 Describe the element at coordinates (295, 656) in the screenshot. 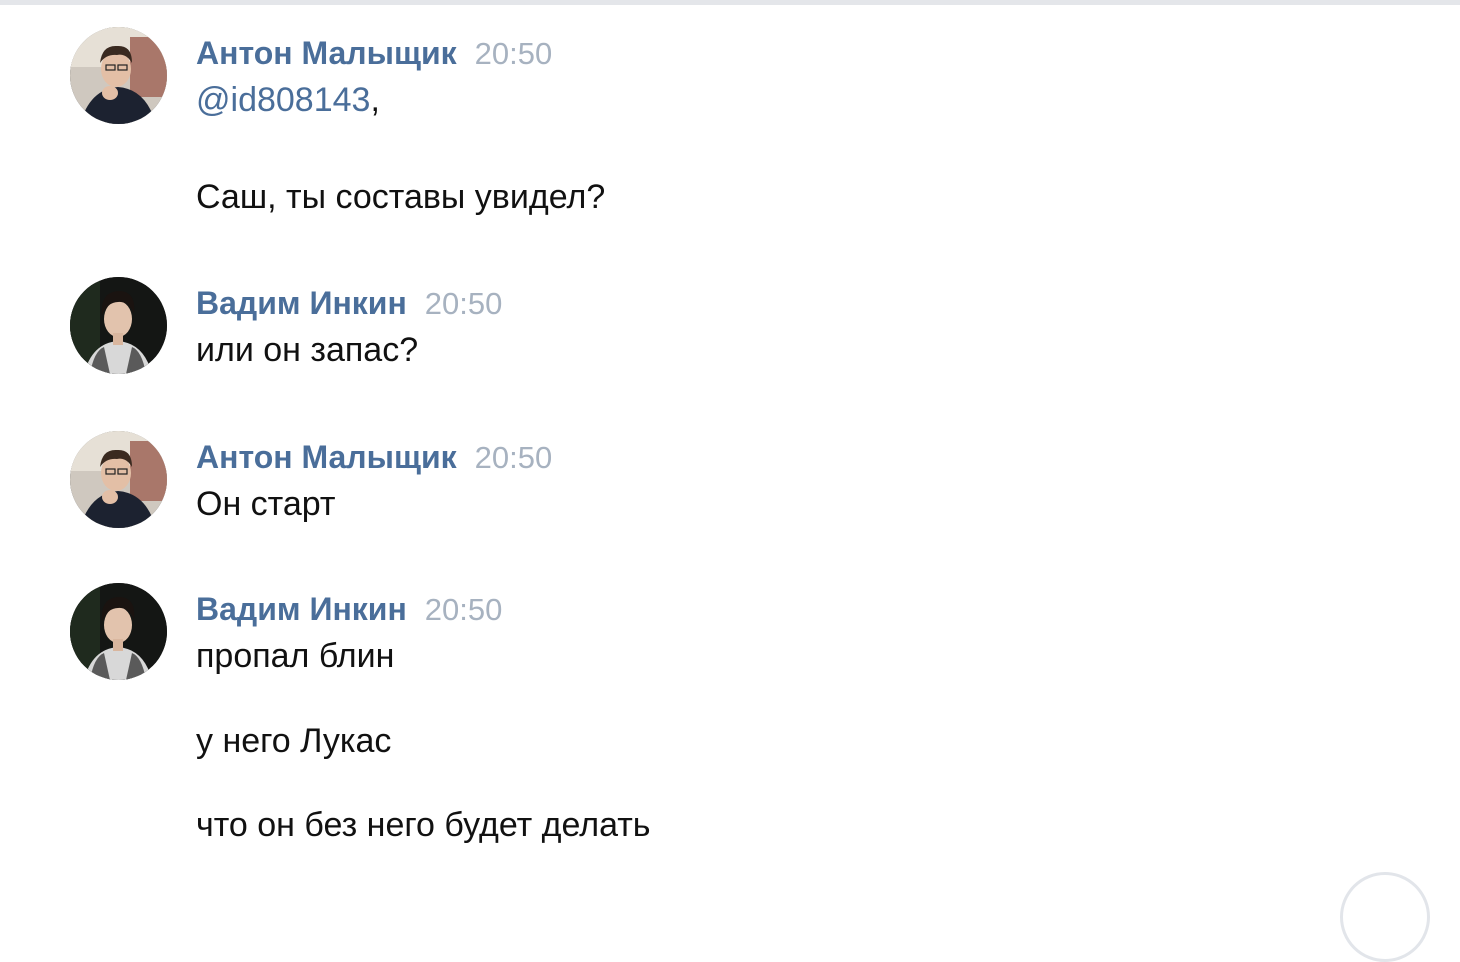

I see `message-text: пропал блин` at that location.